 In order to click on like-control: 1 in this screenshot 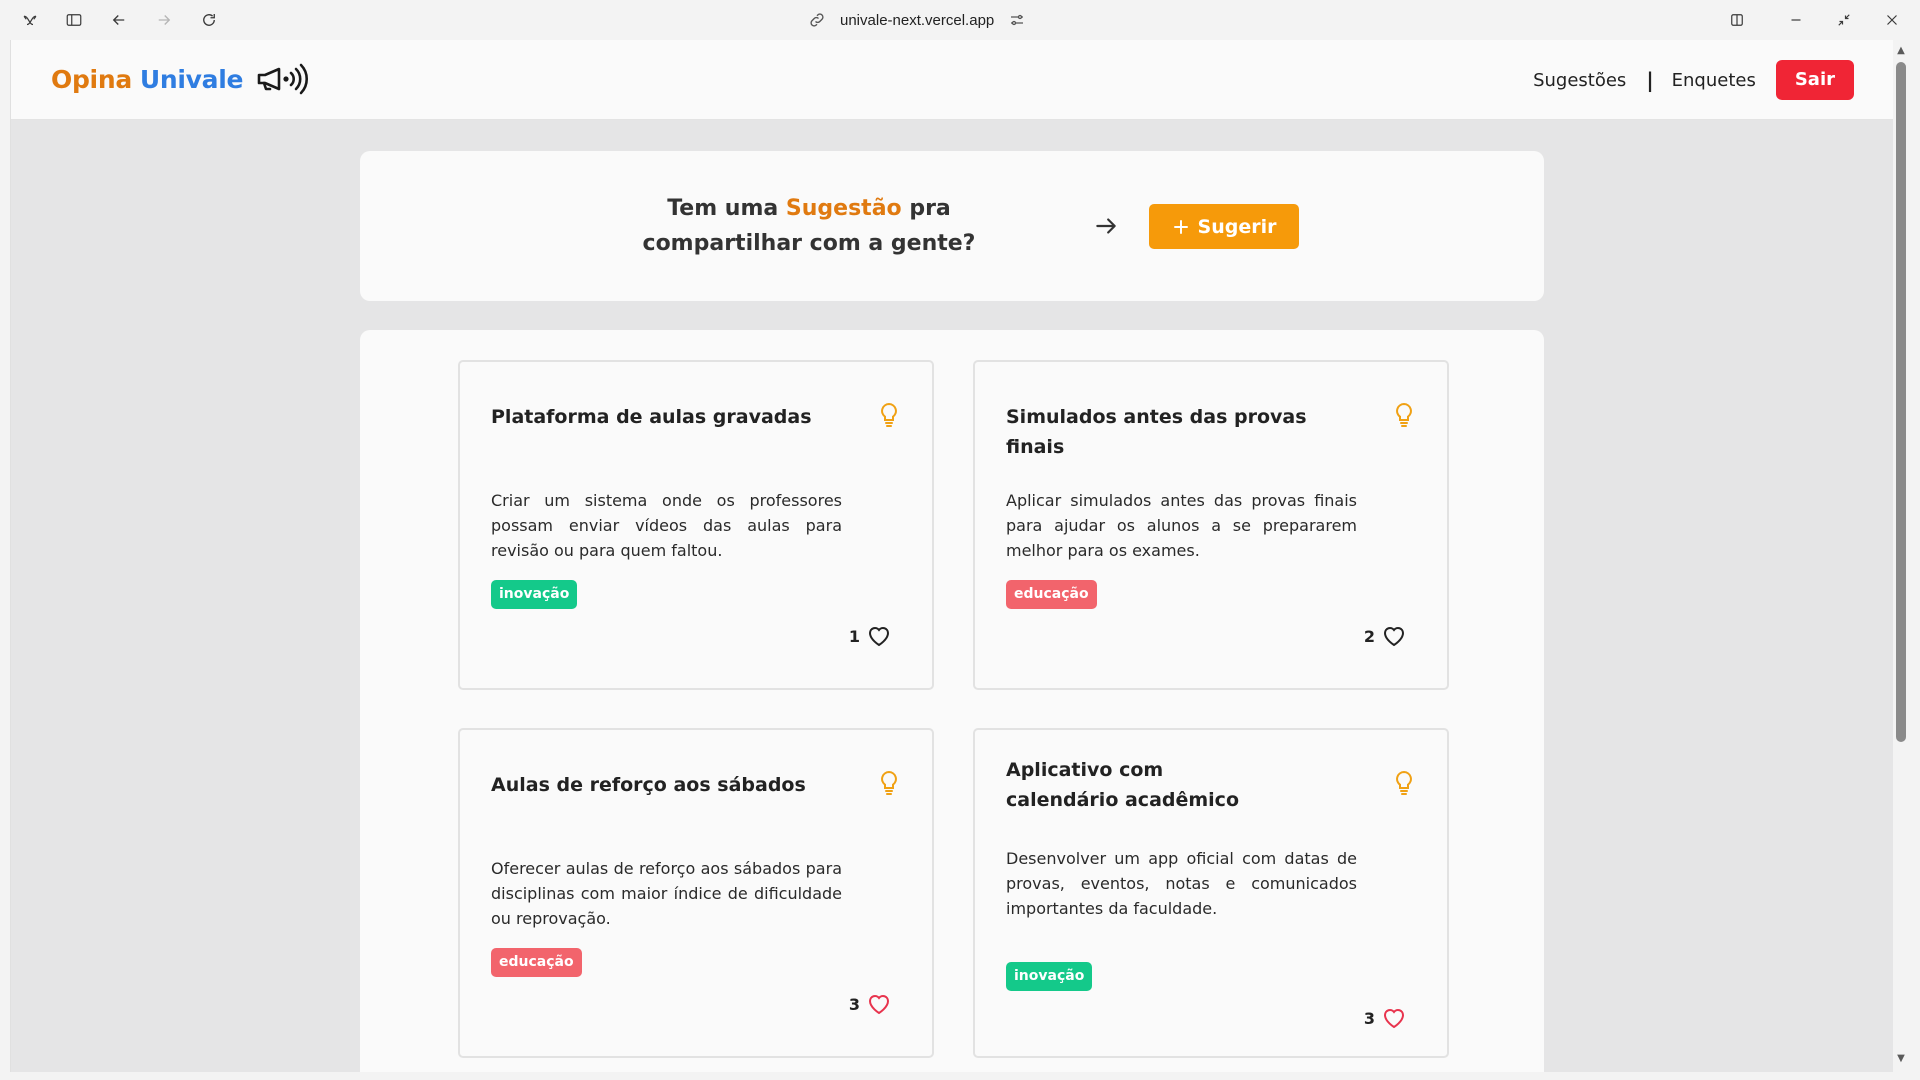, I will do `click(870, 636)`.